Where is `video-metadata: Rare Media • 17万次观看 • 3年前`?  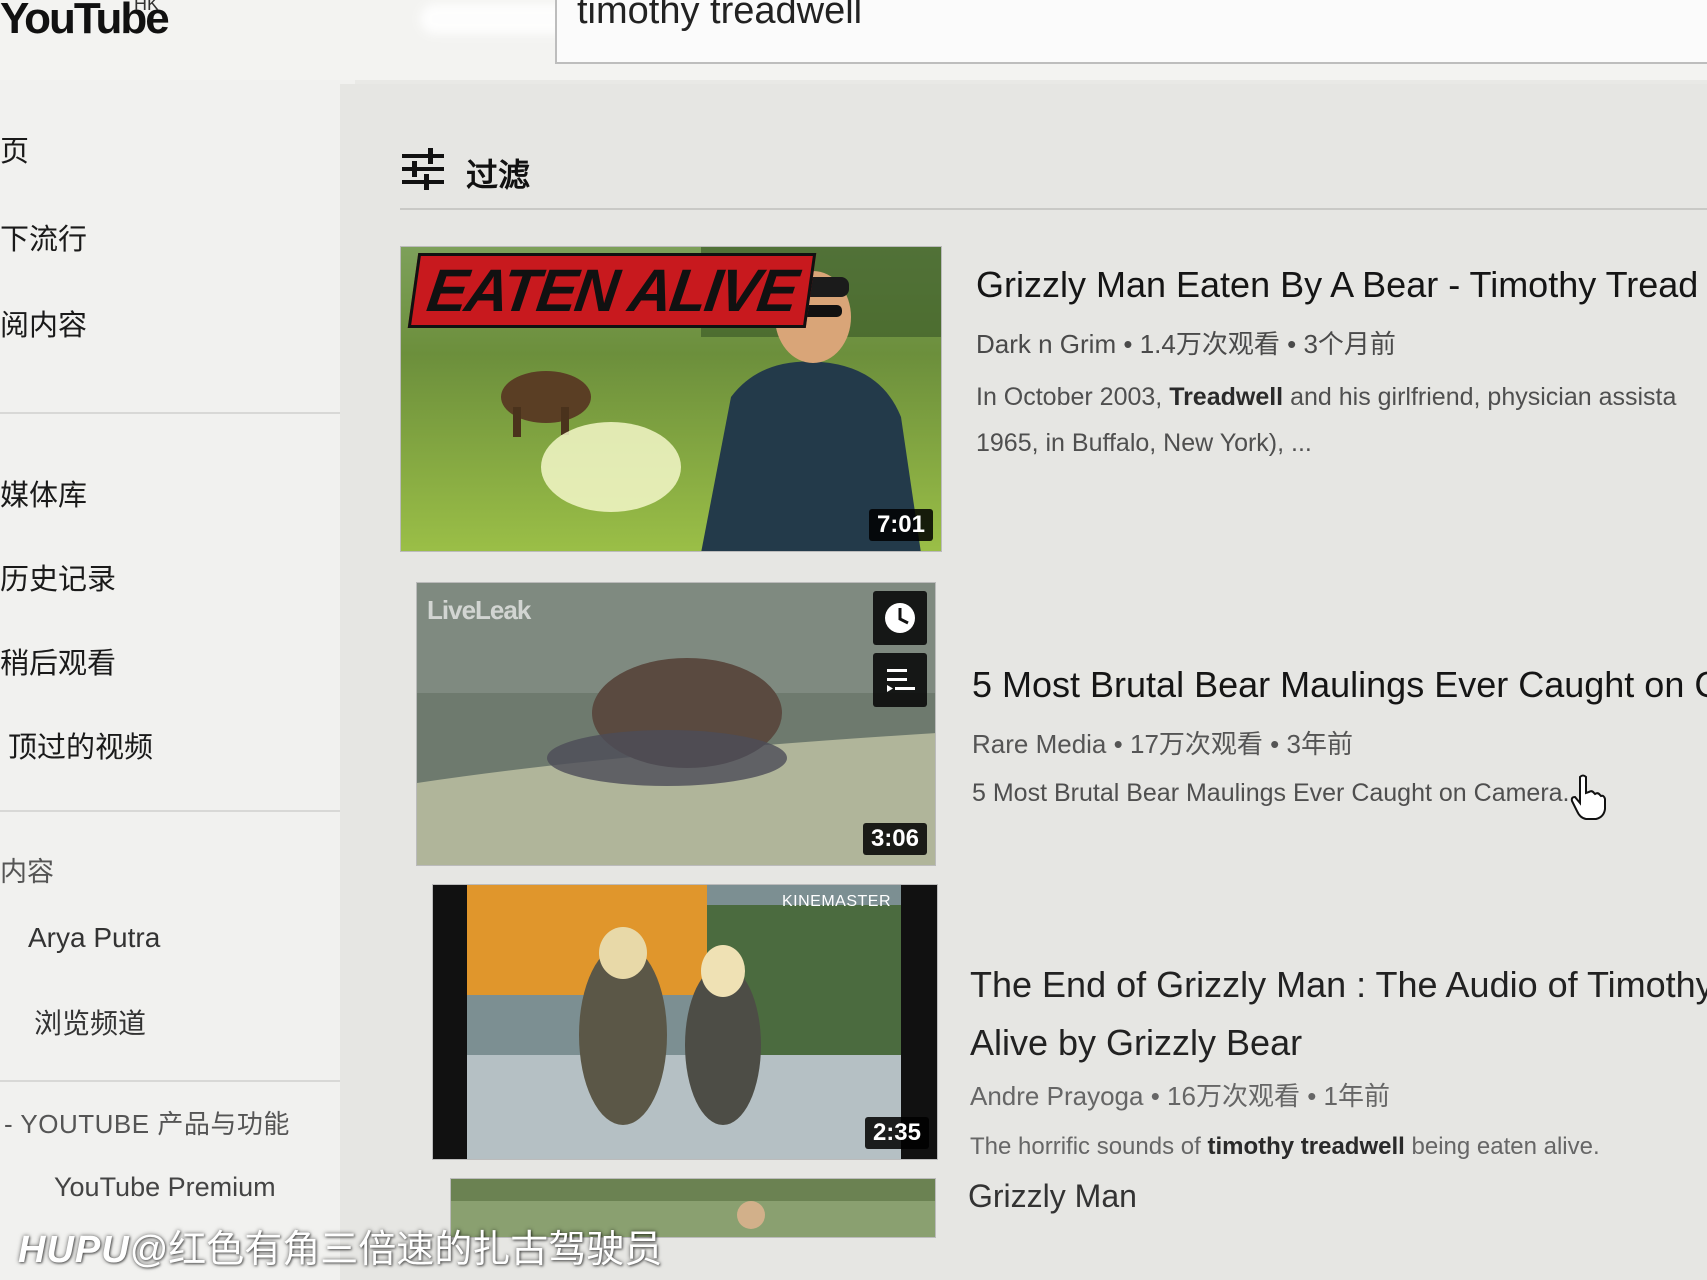
video-metadata: Rare Media • 17万次观看 • 3年前 is located at coordinates (1162, 742).